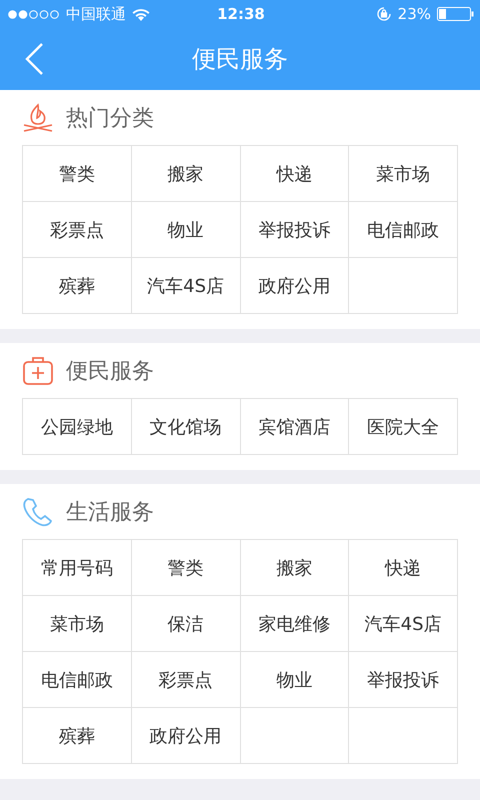 The height and width of the screenshot is (800, 480). Describe the element at coordinates (241, 14) in the screenshot. I see `status-time: 12:38` at that location.